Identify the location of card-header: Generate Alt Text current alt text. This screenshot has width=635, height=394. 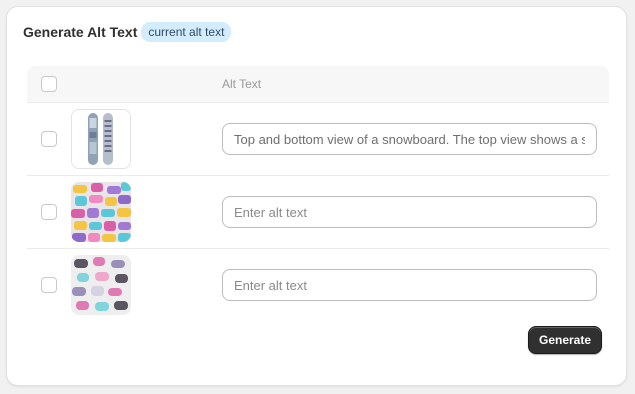
(127, 32).